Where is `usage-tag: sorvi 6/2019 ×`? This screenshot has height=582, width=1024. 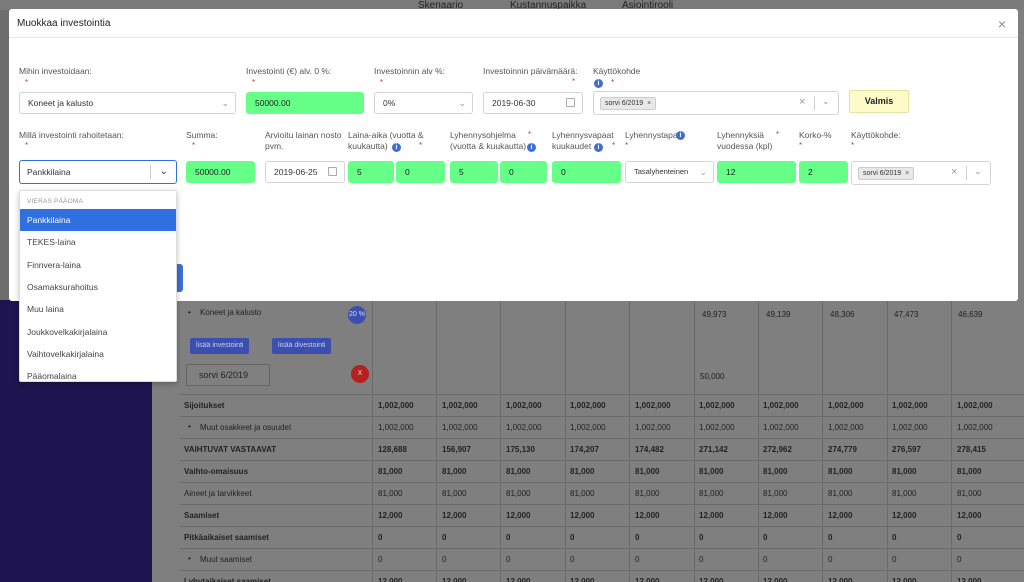 usage-tag: sorvi 6/2019 × is located at coordinates (628, 103).